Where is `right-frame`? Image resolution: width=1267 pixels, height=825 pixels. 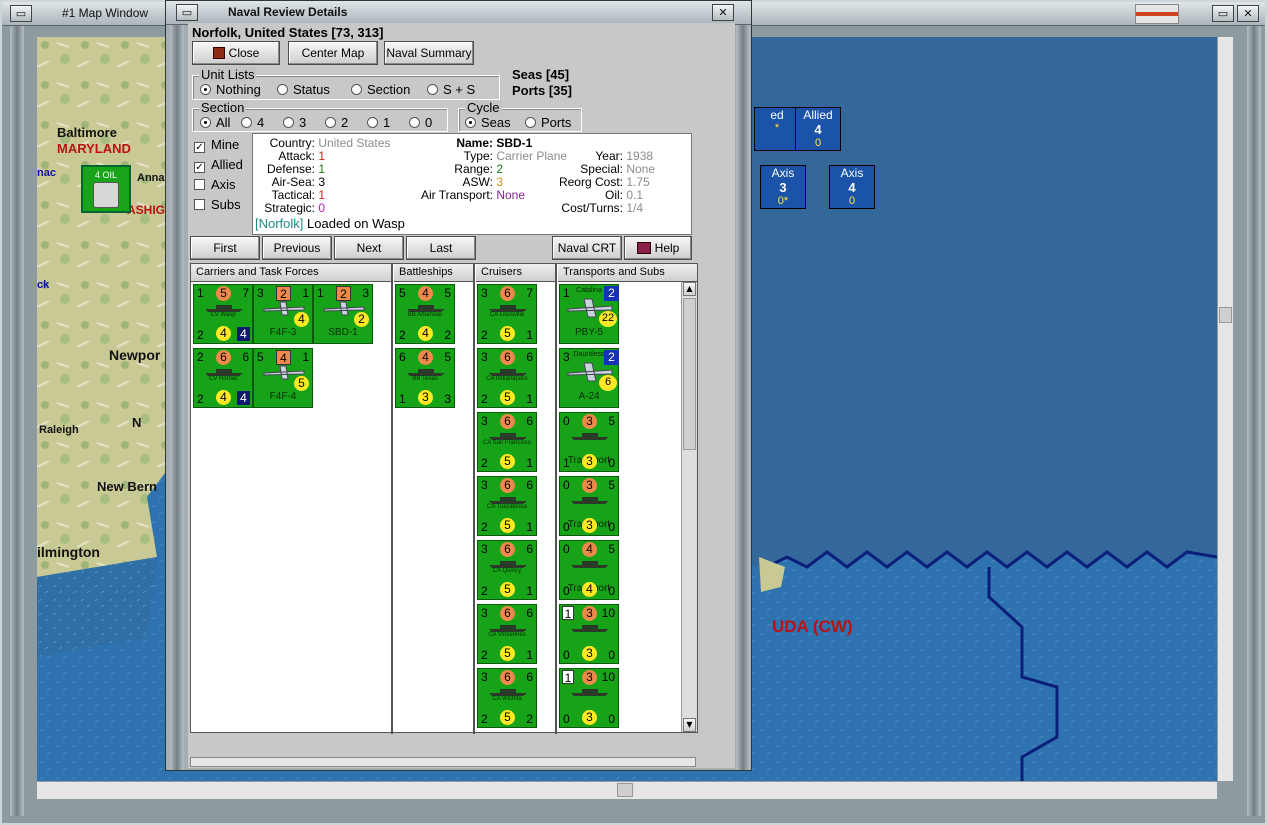 right-frame is located at coordinates (1254, 421).